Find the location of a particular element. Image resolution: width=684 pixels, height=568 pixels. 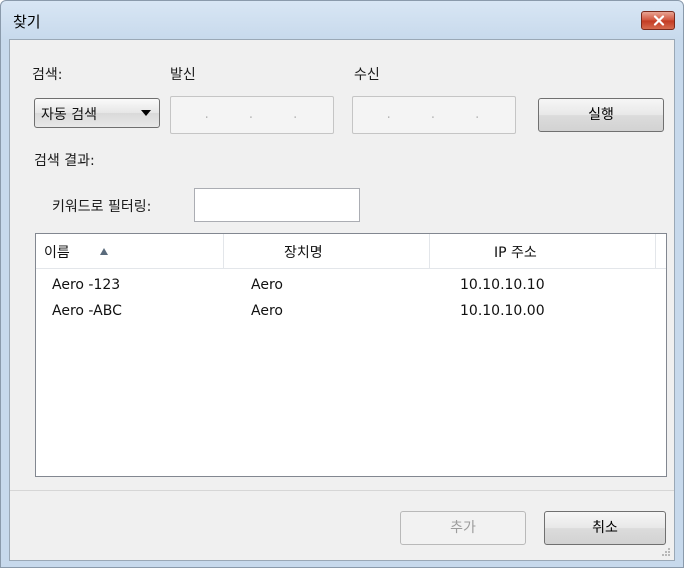

filter-label: 키워드로 필터링: is located at coordinates (102, 207).